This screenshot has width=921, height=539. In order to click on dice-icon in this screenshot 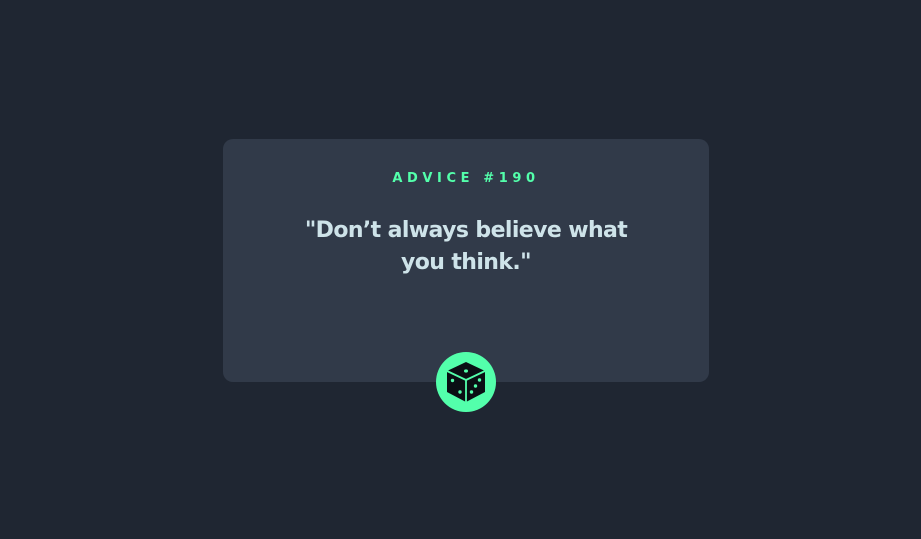, I will do `click(466, 382)`.